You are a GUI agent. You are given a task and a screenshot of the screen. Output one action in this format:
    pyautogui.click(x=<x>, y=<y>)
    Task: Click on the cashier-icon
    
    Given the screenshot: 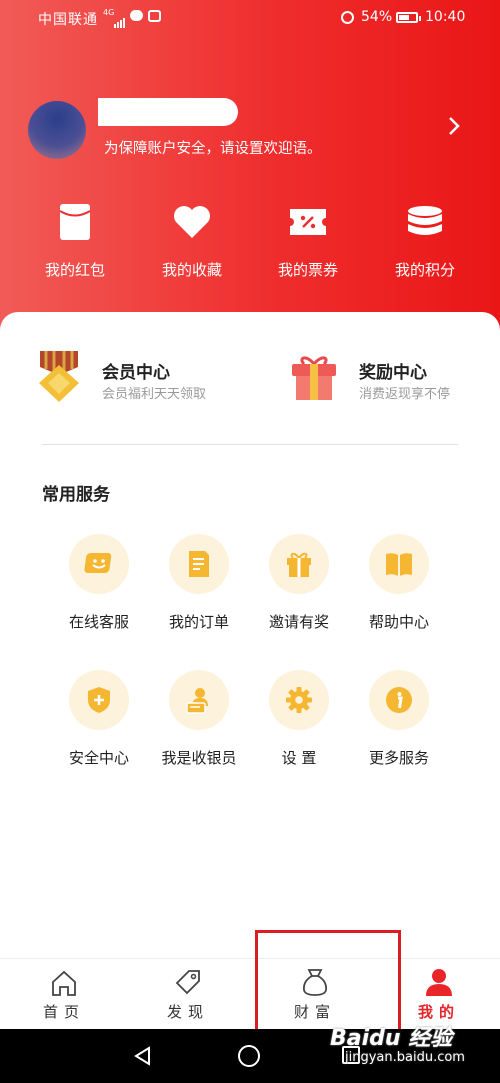 What is the action you would take?
    pyautogui.click(x=197, y=701)
    